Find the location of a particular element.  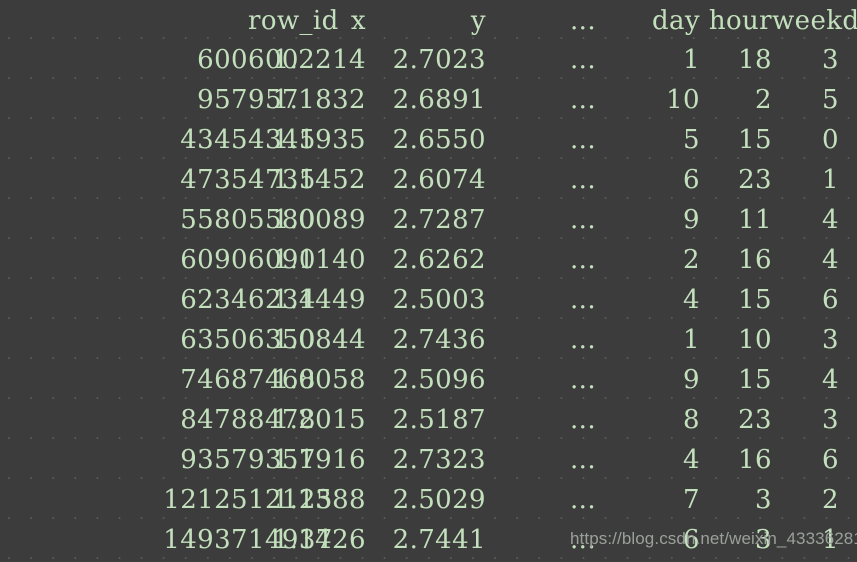

cell-index: 957 is located at coordinates (222, 100).